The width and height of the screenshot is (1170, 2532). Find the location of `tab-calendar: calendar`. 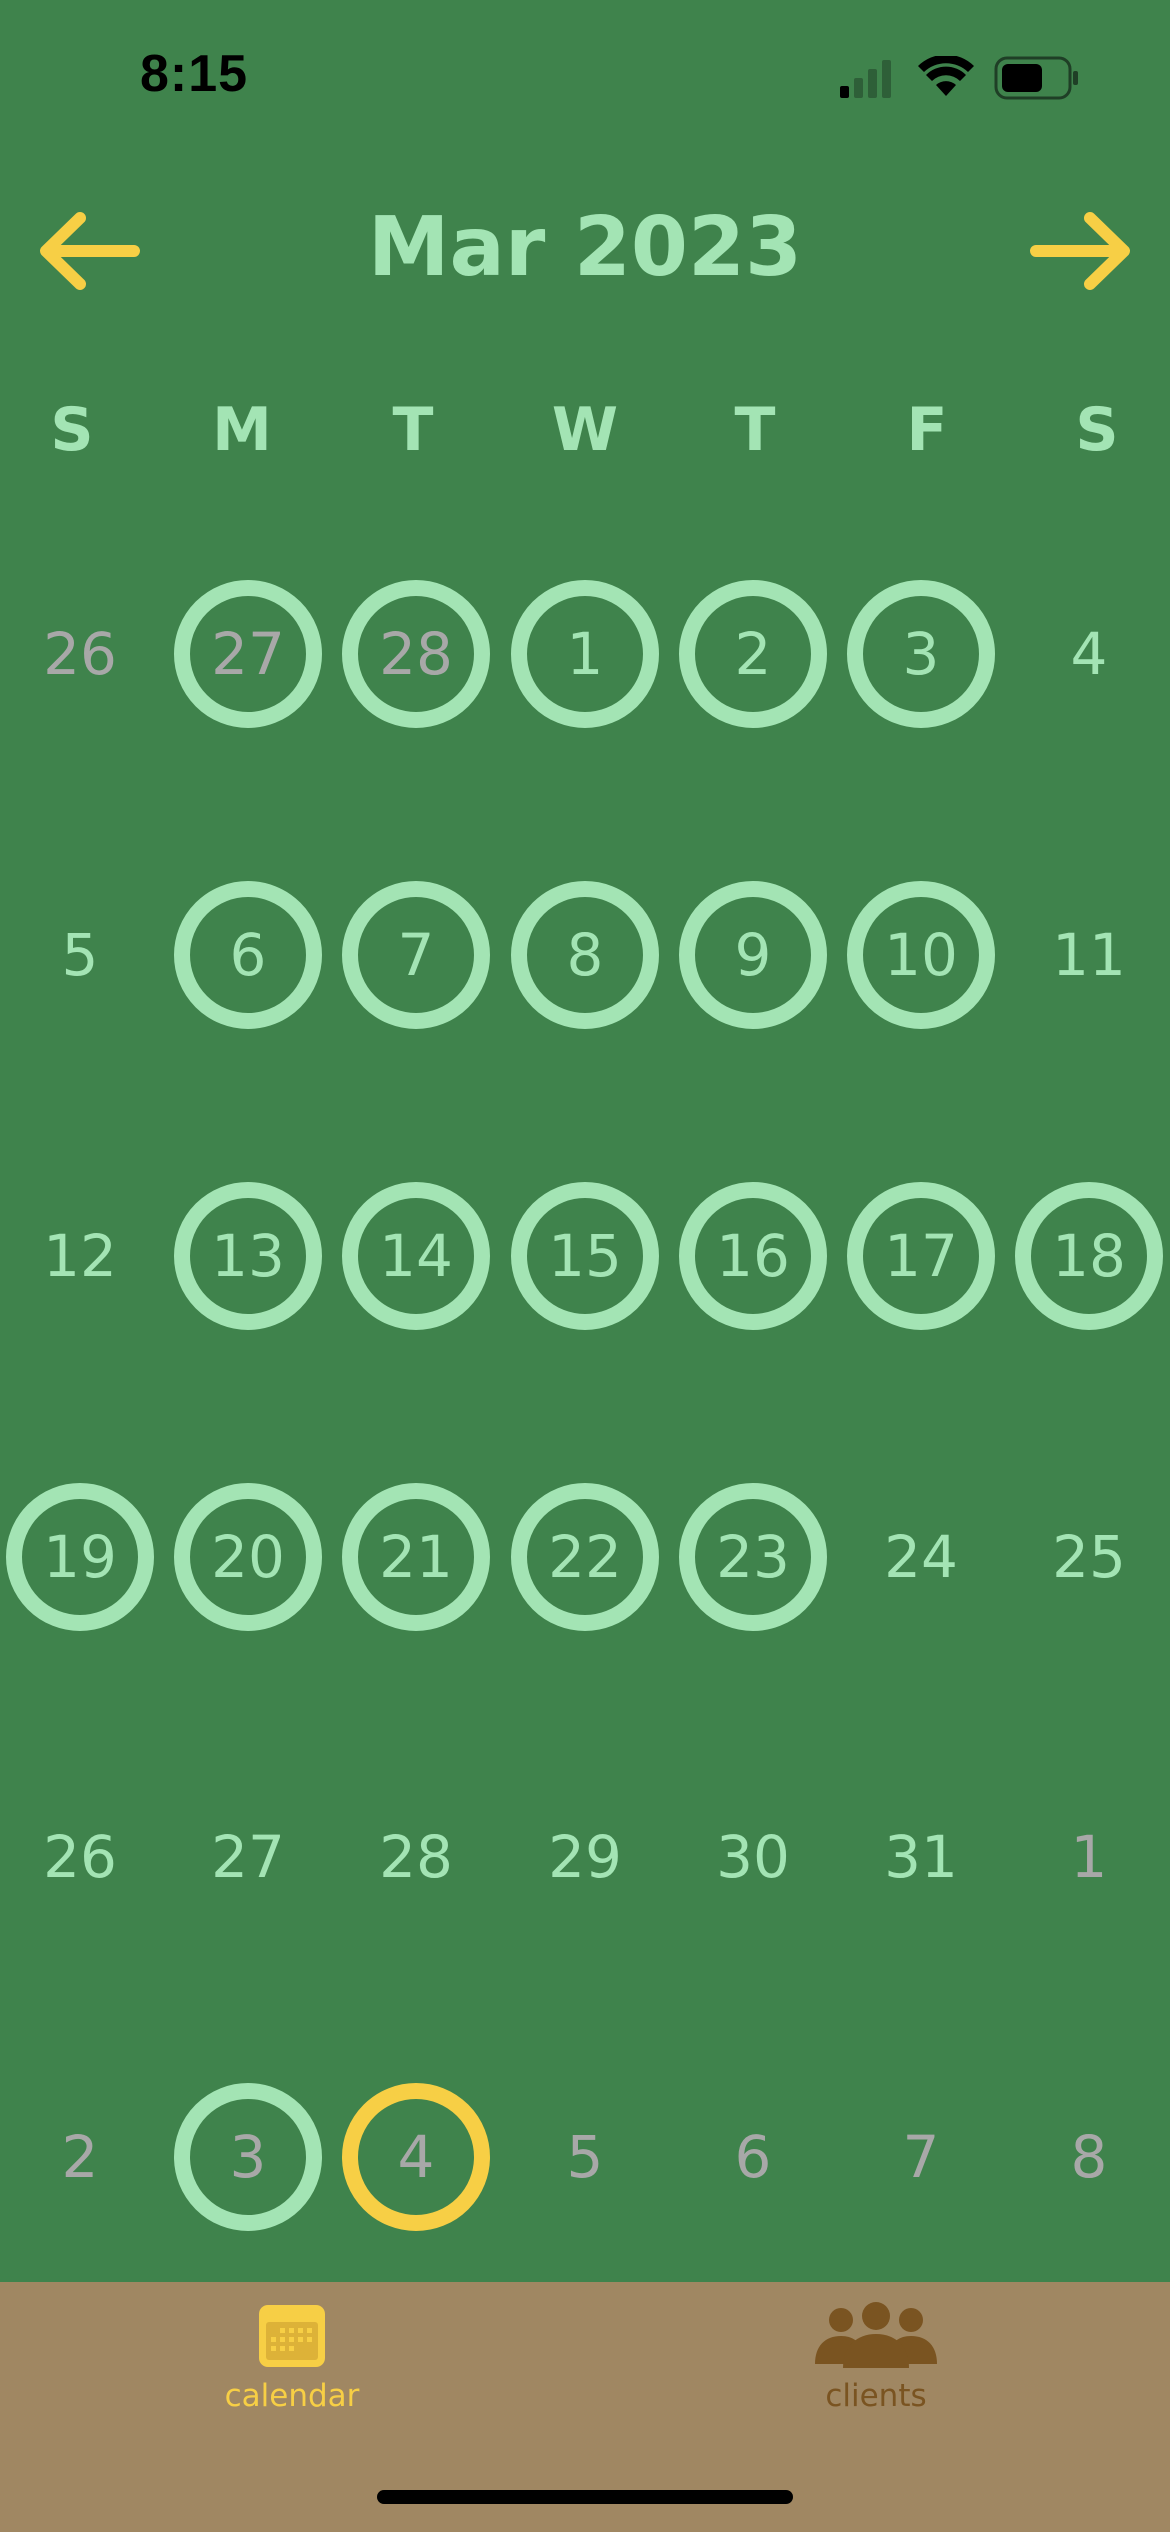

tab-calendar: calendar is located at coordinates (292, 2387).